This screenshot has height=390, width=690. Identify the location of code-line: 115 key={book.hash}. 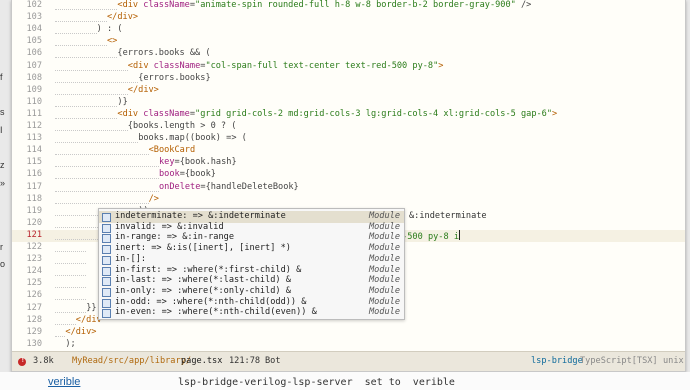
(348, 163).